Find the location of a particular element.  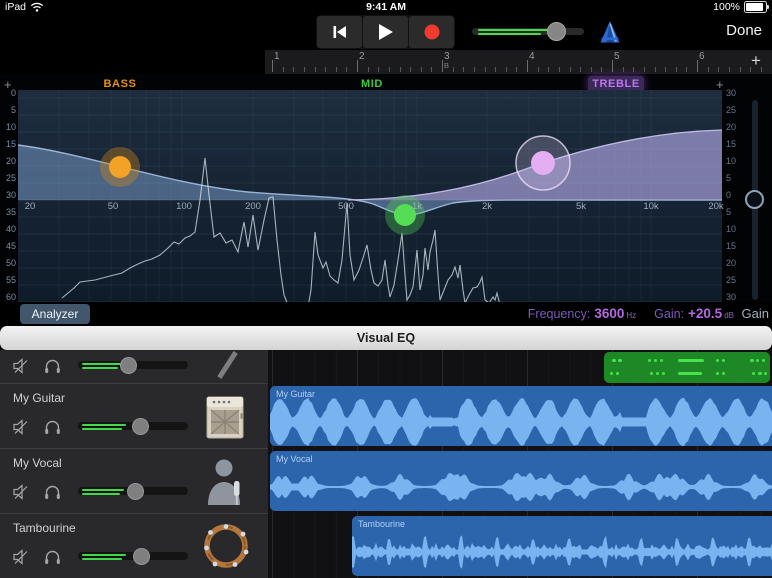

region-my-vocal: My Vocal is located at coordinates (521, 481).